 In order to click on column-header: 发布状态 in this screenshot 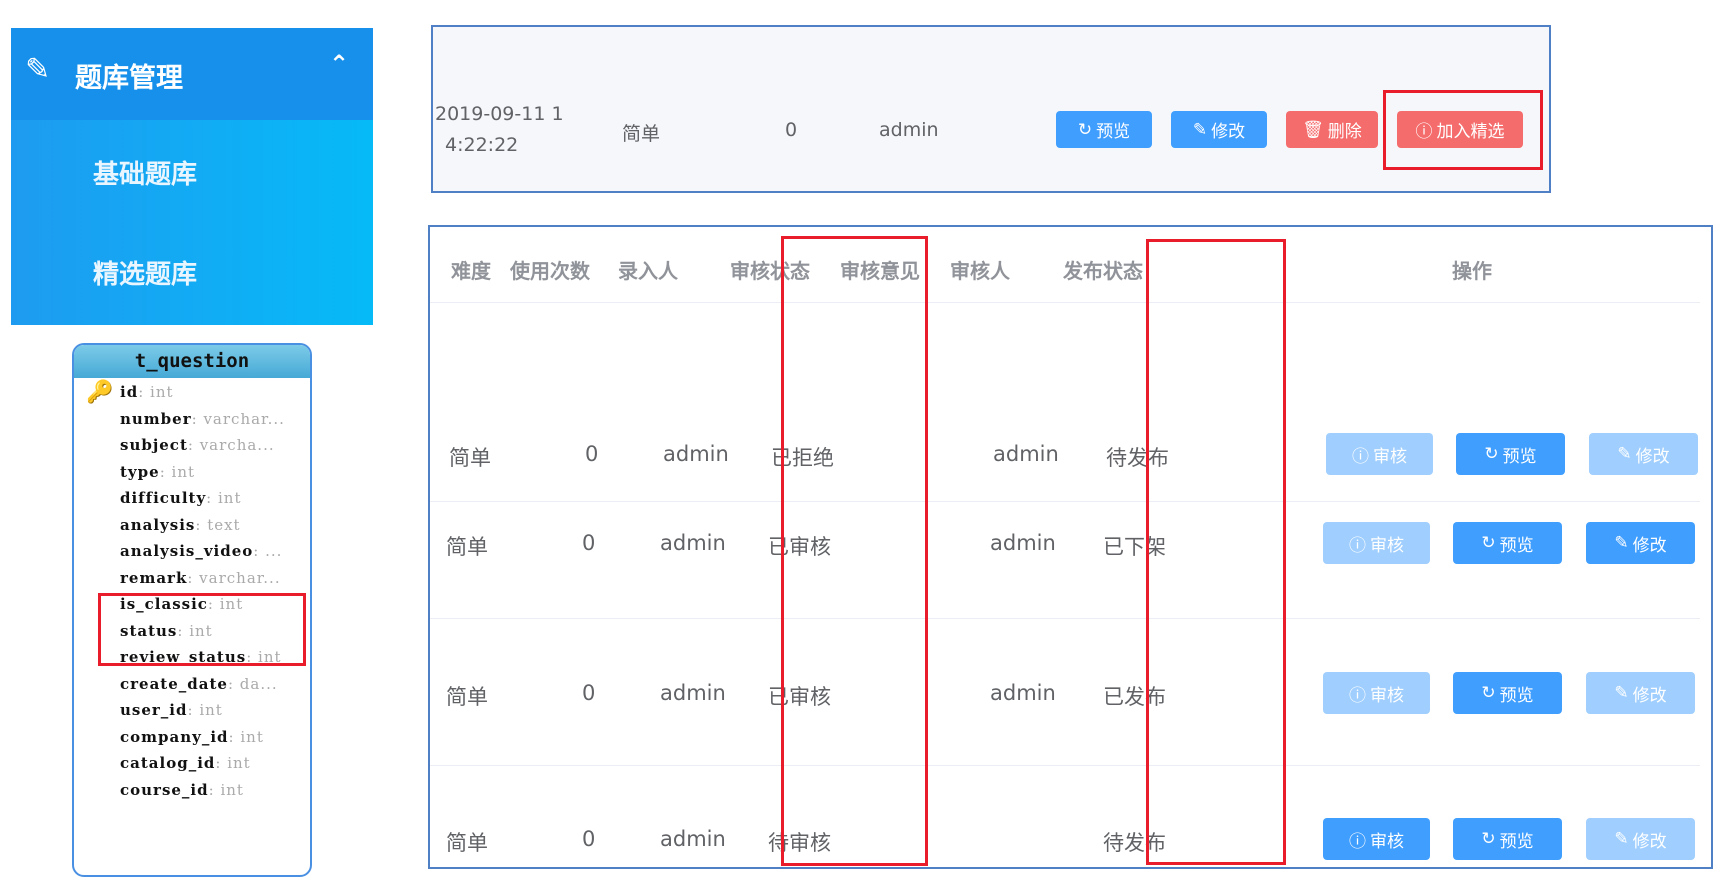, I will do `click(1103, 271)`.